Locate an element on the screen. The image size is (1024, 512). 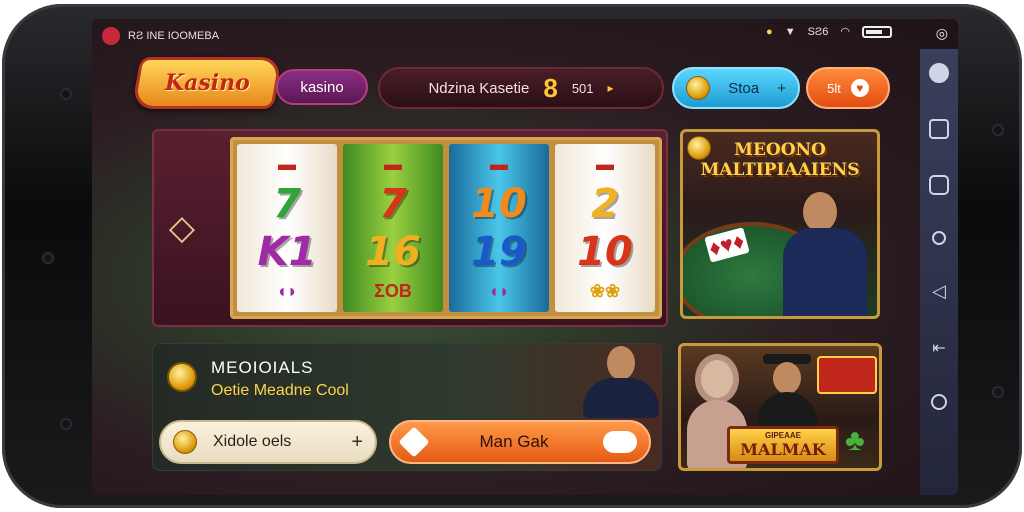
promo-card: MEOONO MALTIPIAAIENS ♦♥♦ is located at coordinates (780, 224).